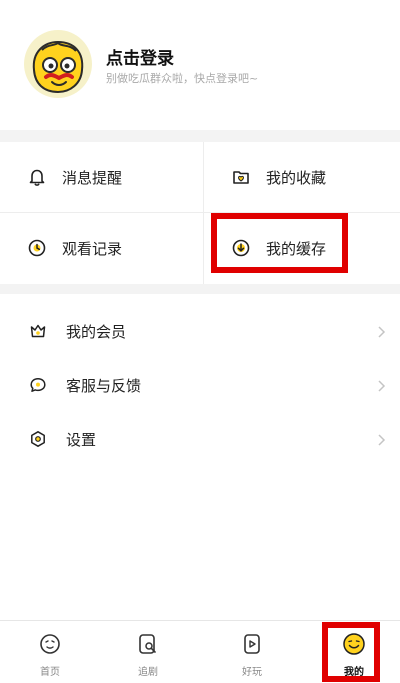 The height and width of the screenshot is (683, 400). I want to click on clock-icon, so click(37, 248).